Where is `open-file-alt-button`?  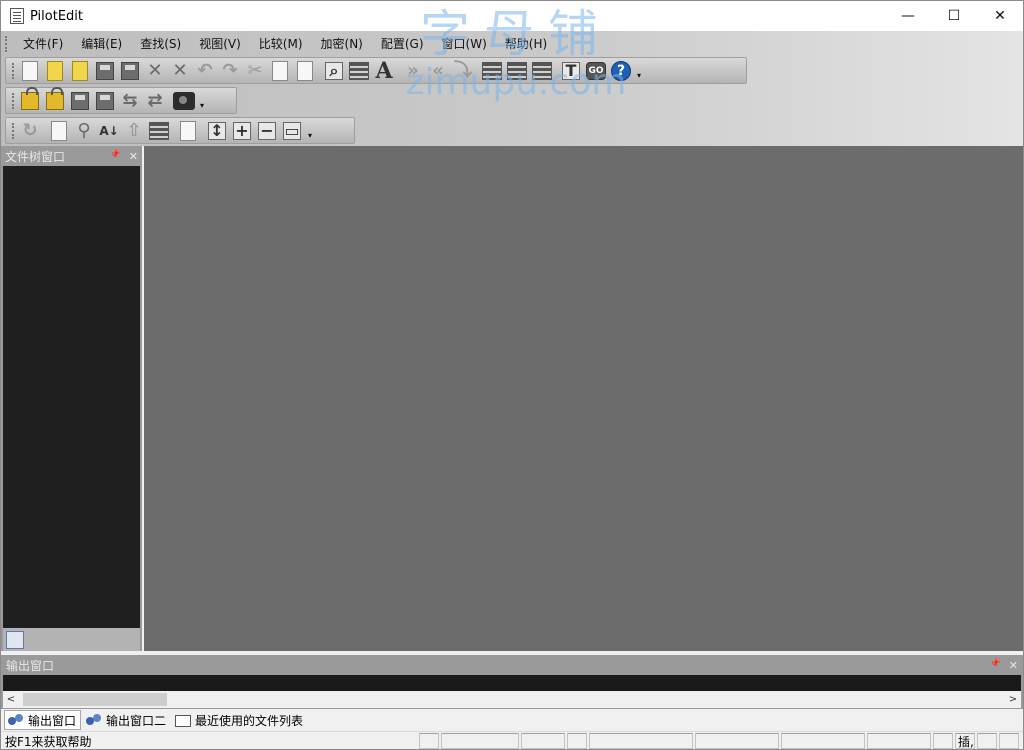
open-file-alt-button is located at coordinates (80, 71).